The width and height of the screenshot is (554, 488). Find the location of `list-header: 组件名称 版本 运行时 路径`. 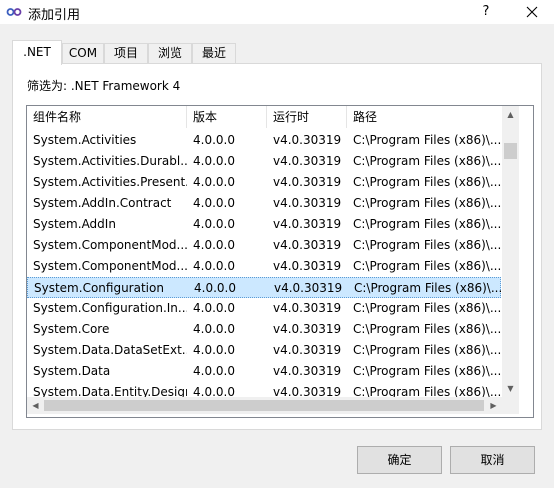

list-header: 组件名称 版本 运行时 路径 is located at coordinates (265, 117).